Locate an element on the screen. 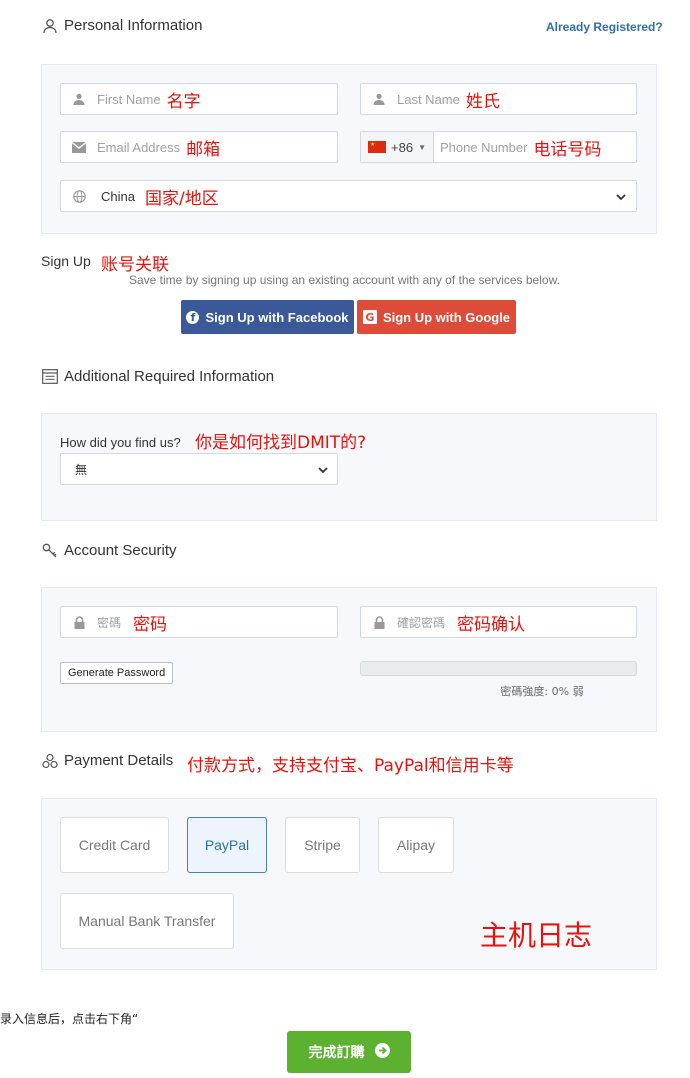 Image resolution: width=690 pixels, height=1078 pixels. google-icon: G is located at coordinates (369, 317).